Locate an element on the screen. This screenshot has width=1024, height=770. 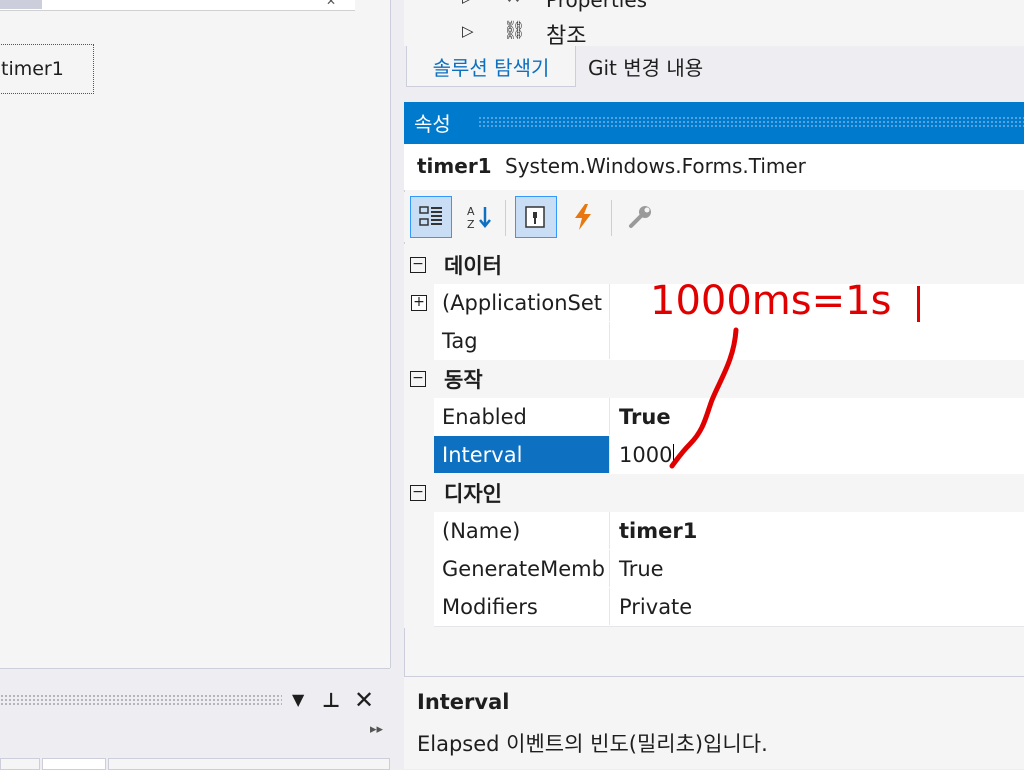
property-row: (Name) timer1 is located at coordinates (729, 531).